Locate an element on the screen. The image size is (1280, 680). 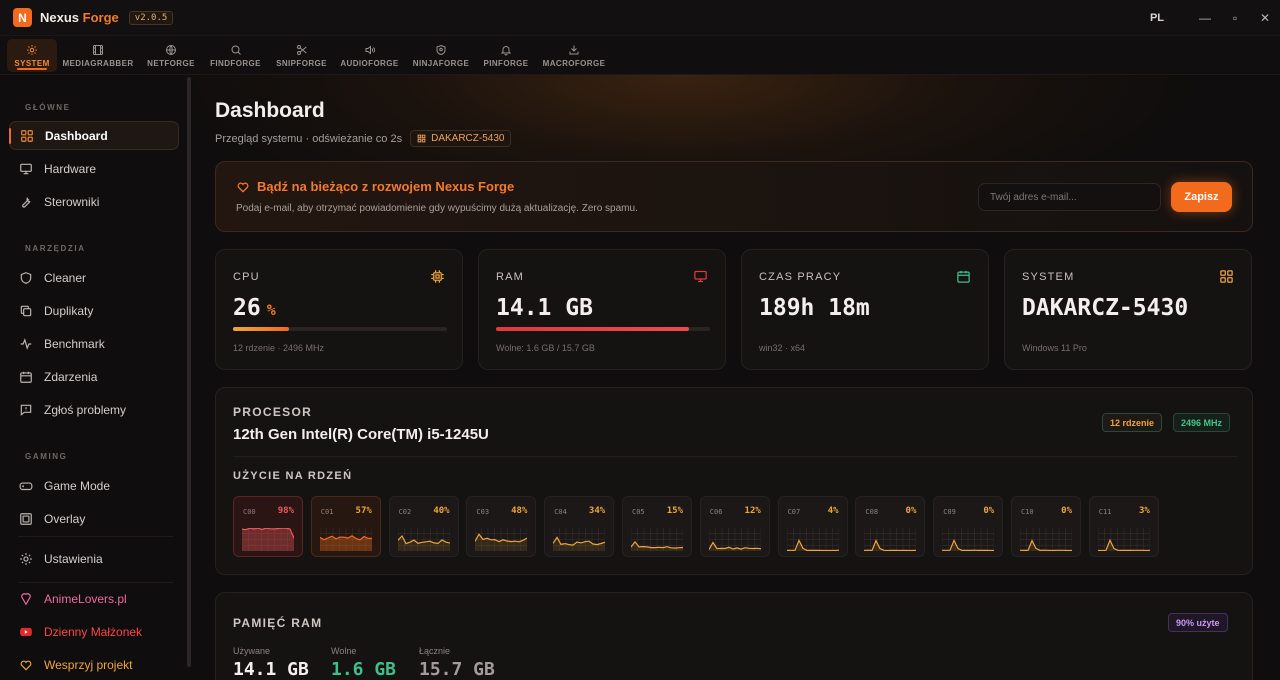
ram-total-value: 15.7 GB is located at coordinates (457, 669).